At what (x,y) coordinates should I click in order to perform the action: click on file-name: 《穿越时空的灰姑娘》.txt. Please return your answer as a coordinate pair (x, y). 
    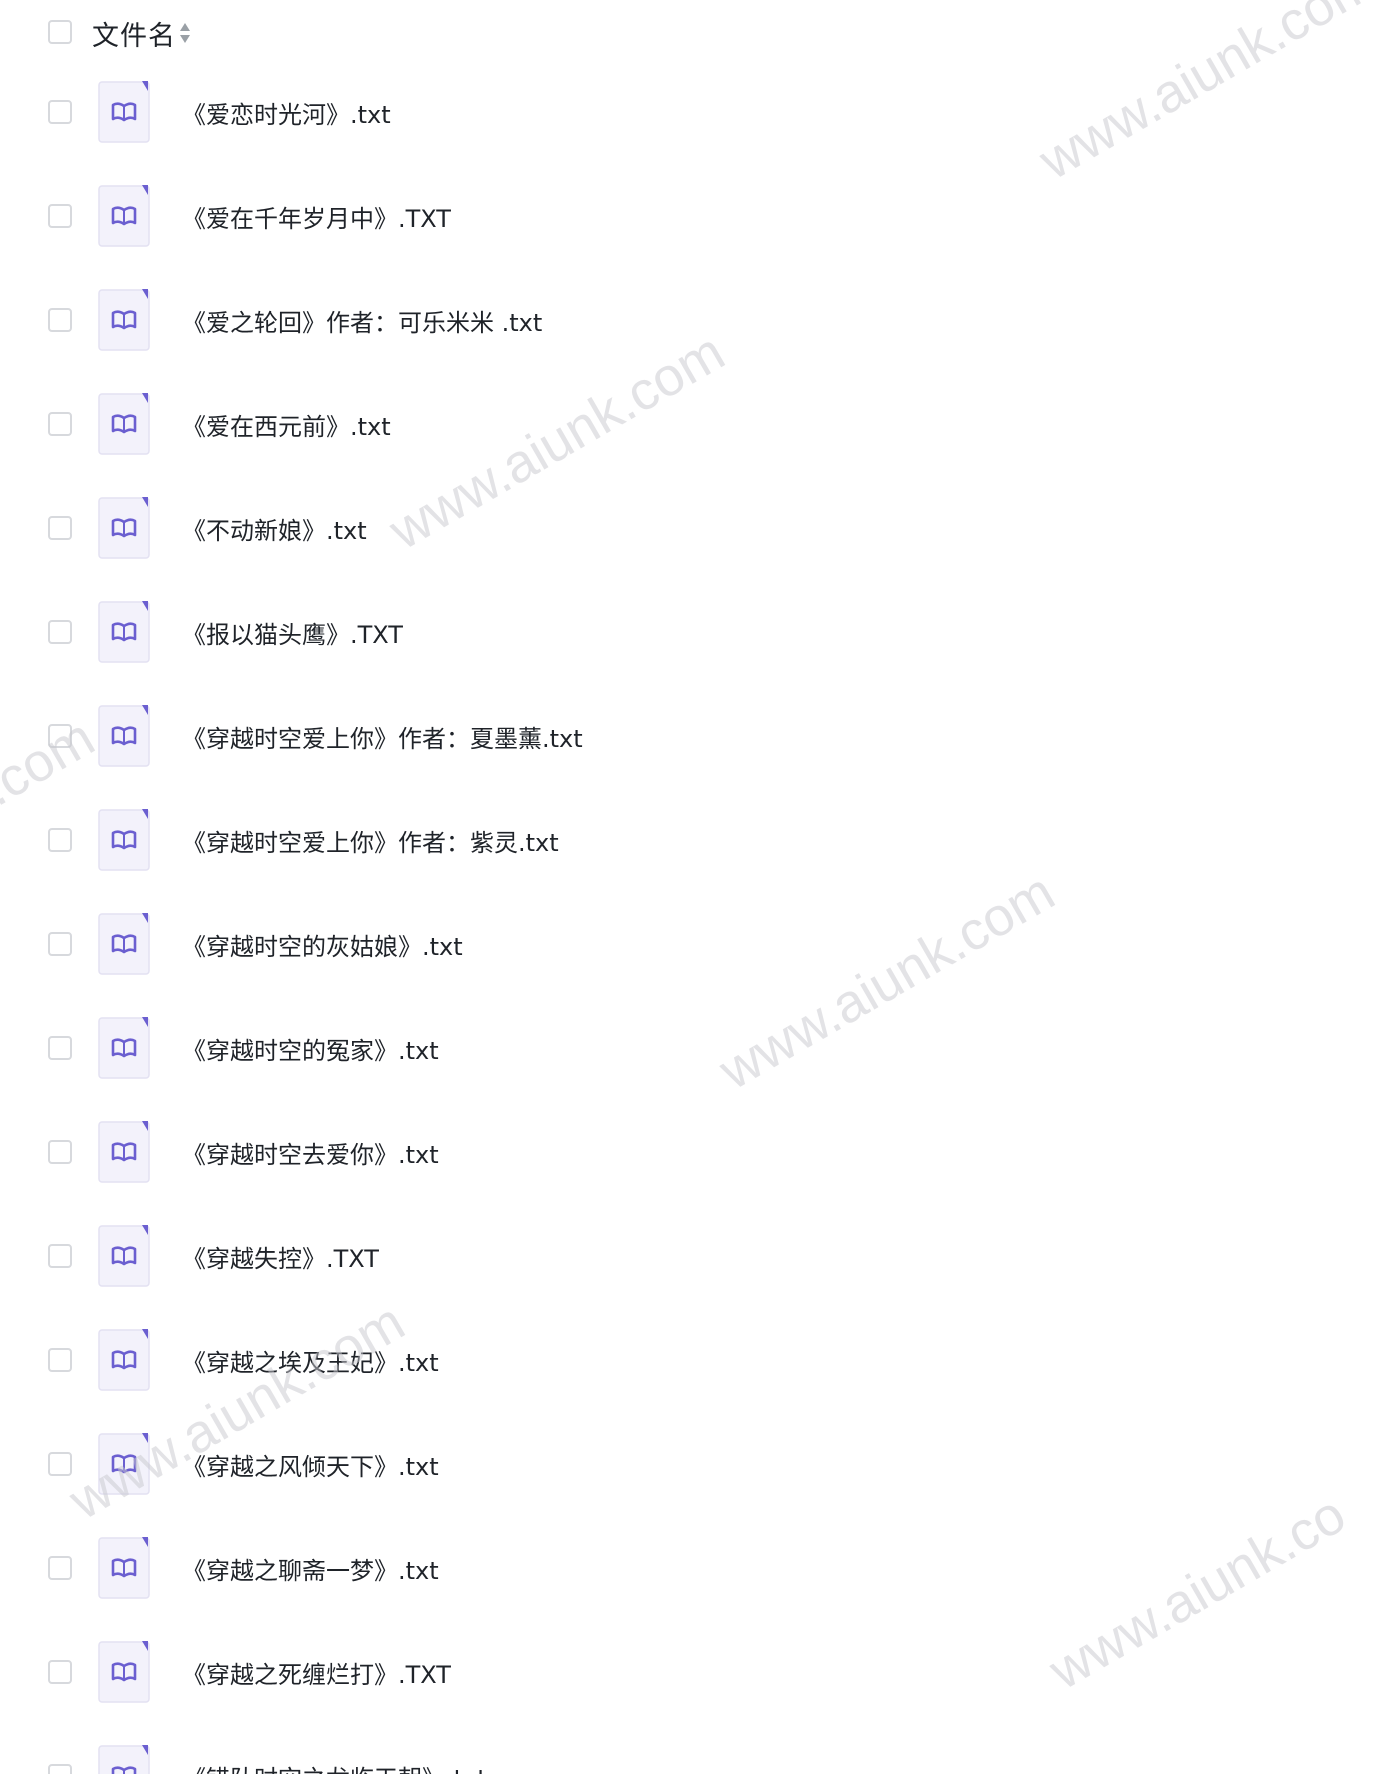
    Looking at the image, I should click on (322, 944).